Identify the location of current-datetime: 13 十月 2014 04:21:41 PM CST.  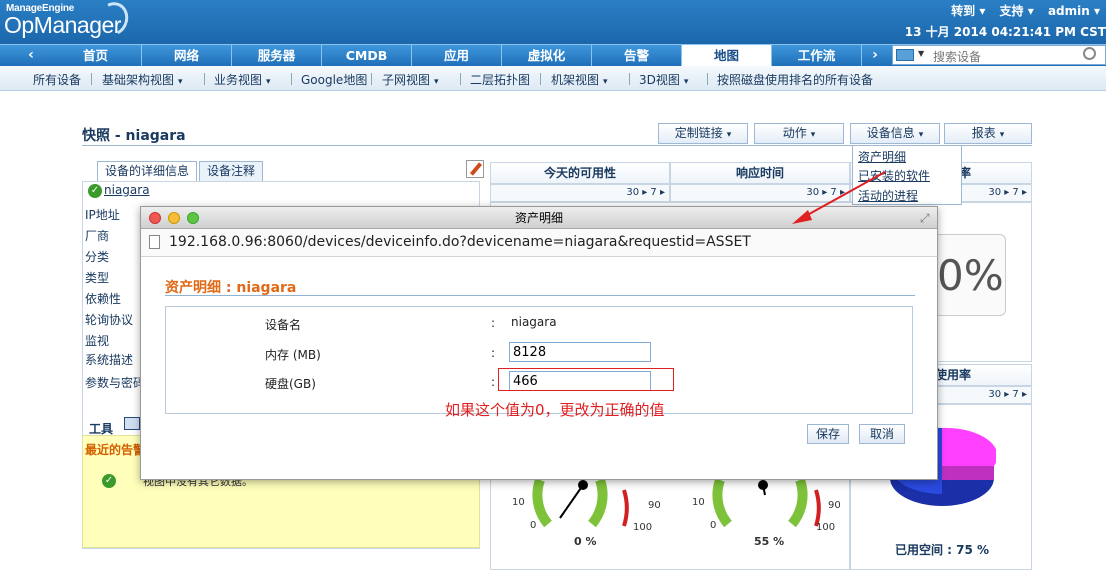
(1005, 32).